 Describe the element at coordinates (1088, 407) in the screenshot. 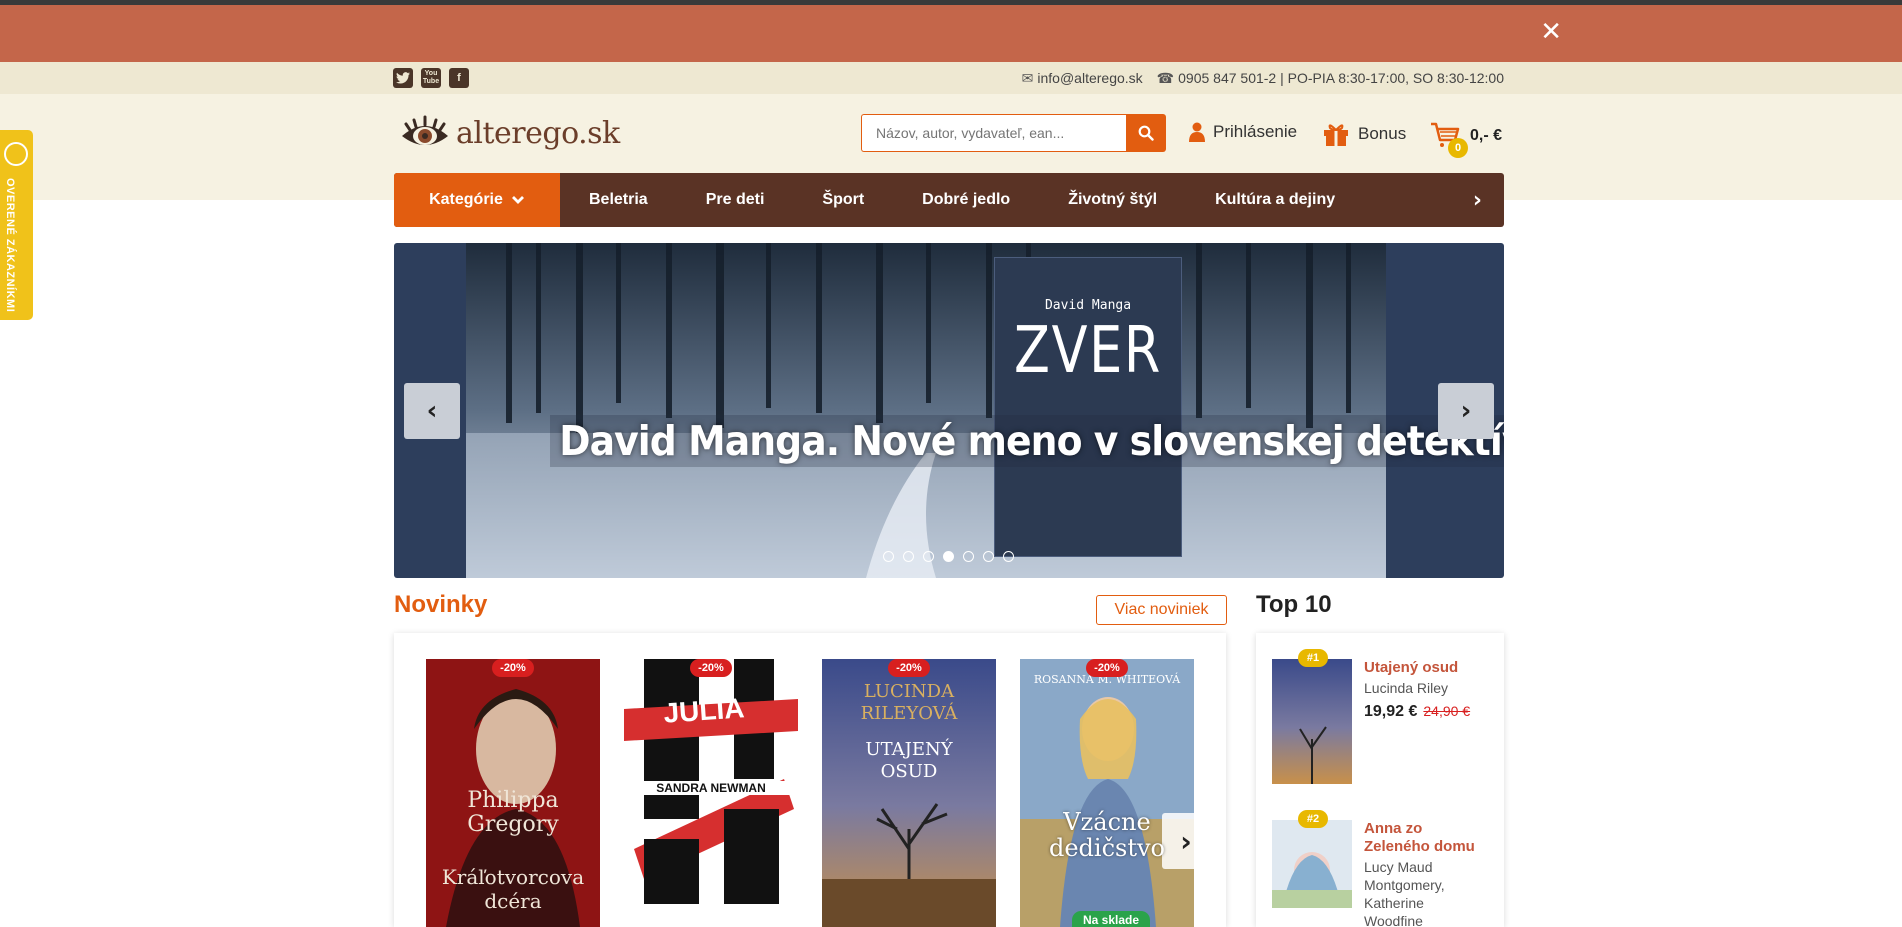

I see `hero-book-cover: David Manga ZVER` at that location.